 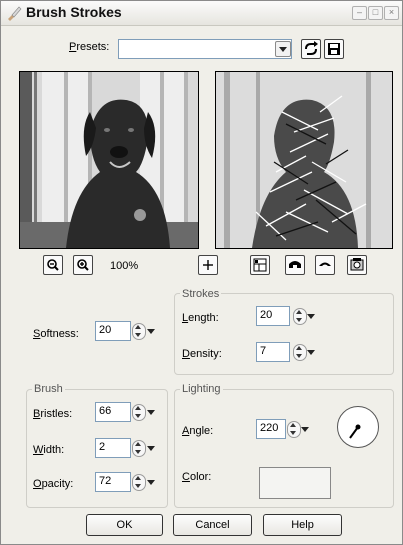 What do you see at coordinates (391, 13) in the screenshot?
I see `close-icon: ×` at bounding box center [391, 13].